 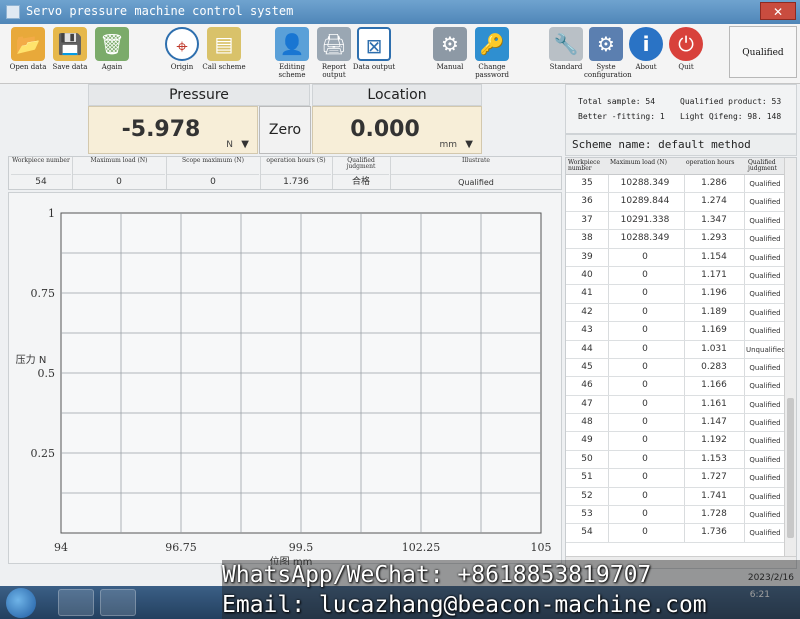 What do you see at coordinates (587, 330) in the screenshot?
I see `history-cell: 43` at bounding box center [587, 330].